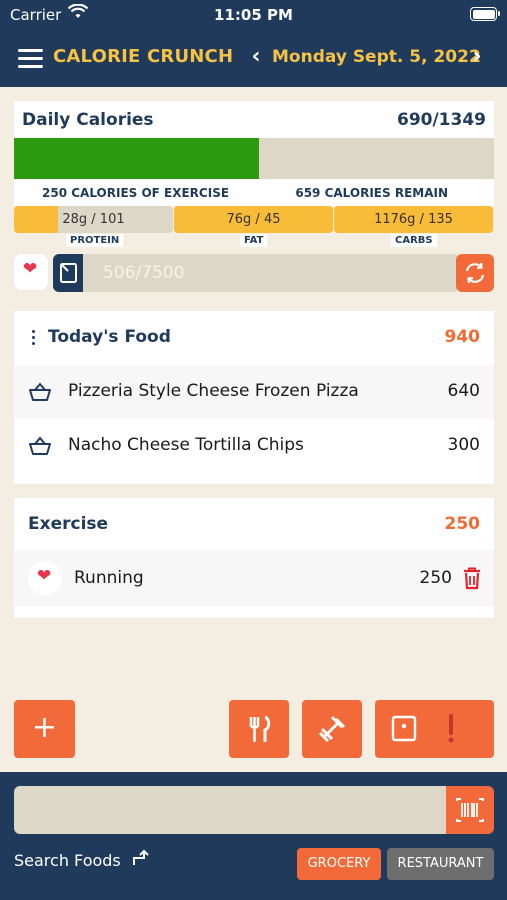  I want to click on exercise-heart-badge: ❤, so click(45, 578).